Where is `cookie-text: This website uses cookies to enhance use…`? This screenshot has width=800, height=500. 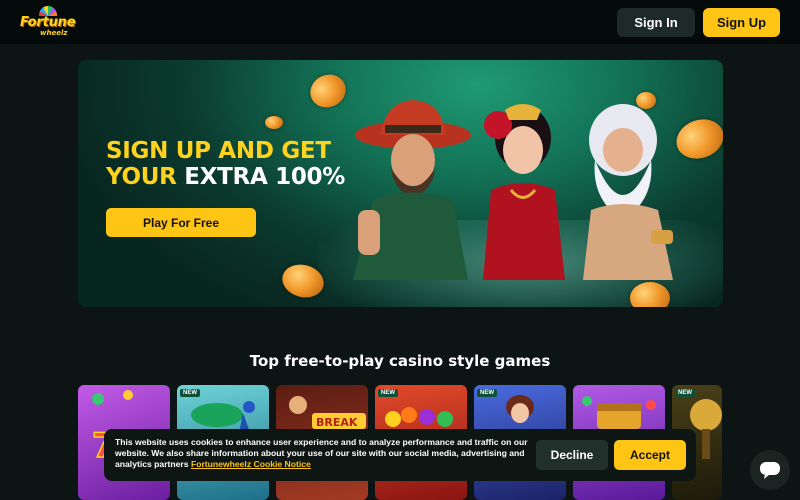
cookie-text: This website uses cookies to enhance use… is located at coordinates (321, 453).